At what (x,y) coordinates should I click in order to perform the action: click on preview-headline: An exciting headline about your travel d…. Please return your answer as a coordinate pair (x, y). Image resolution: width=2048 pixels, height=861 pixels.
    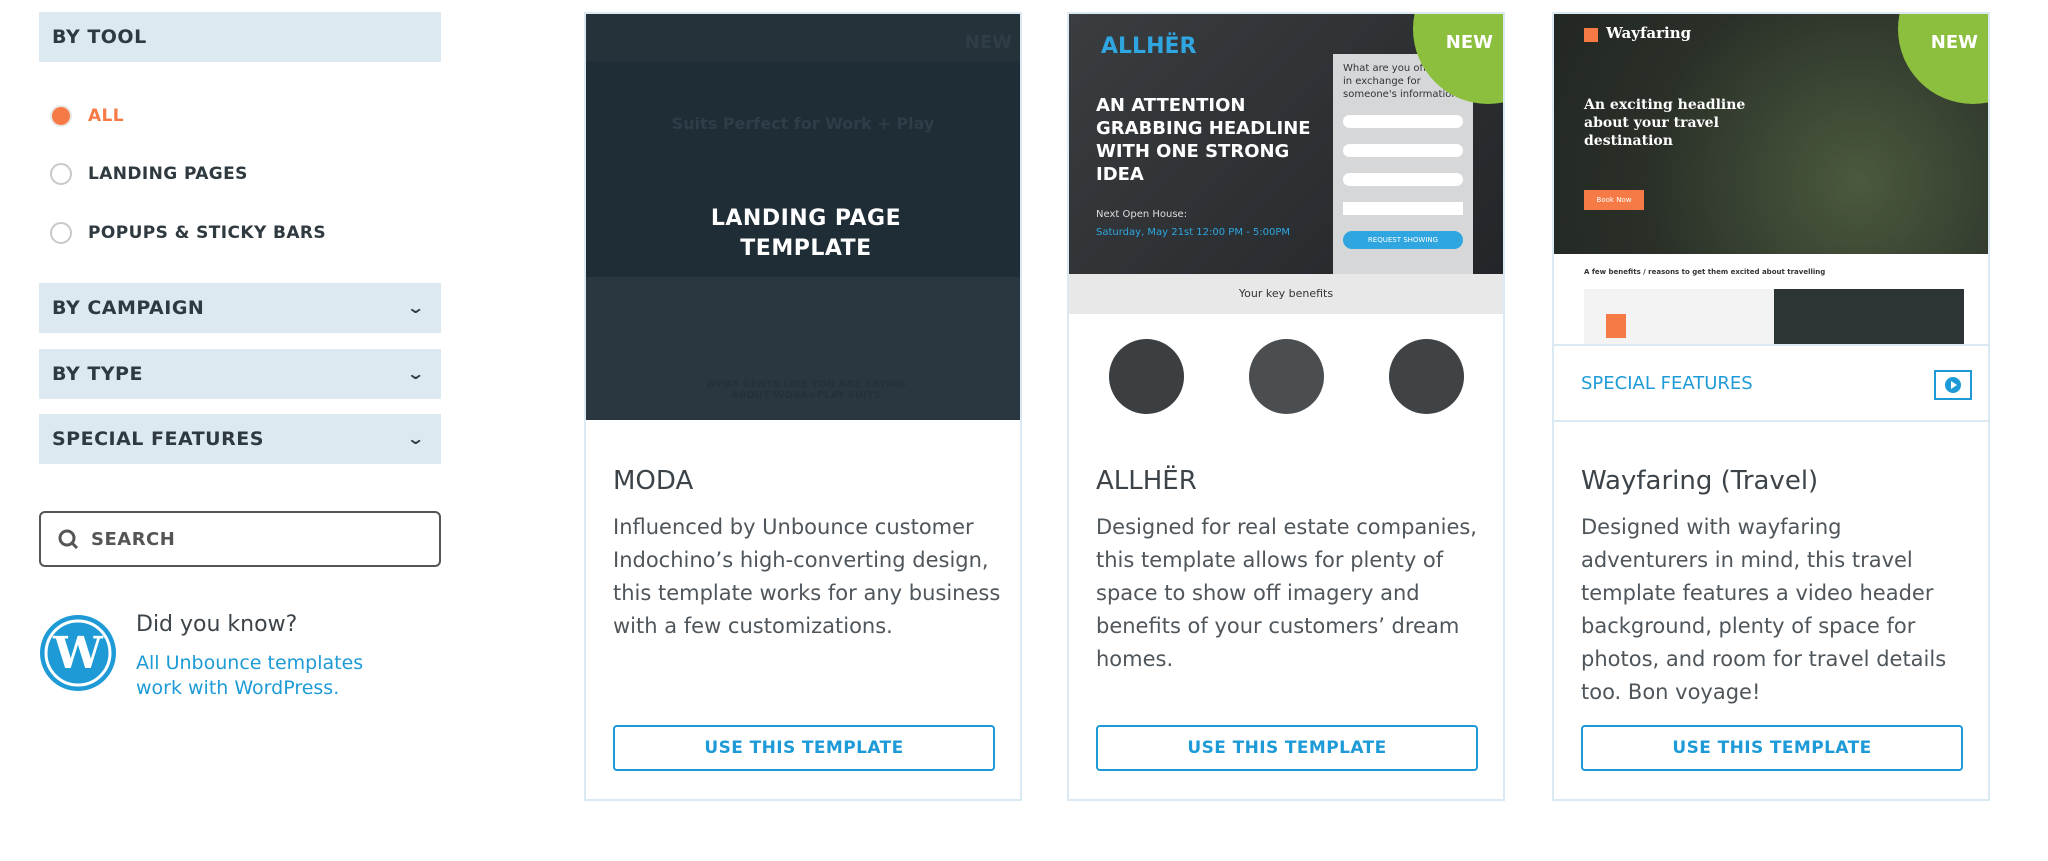
    Looking at the image, I should click on (1665, 123).